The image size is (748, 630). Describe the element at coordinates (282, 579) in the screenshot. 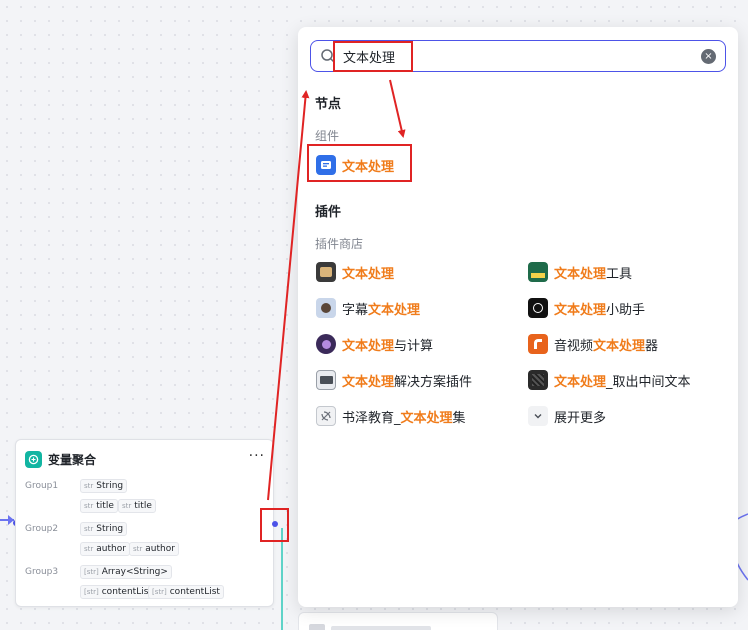

I see `teal-connection-line` at that location.